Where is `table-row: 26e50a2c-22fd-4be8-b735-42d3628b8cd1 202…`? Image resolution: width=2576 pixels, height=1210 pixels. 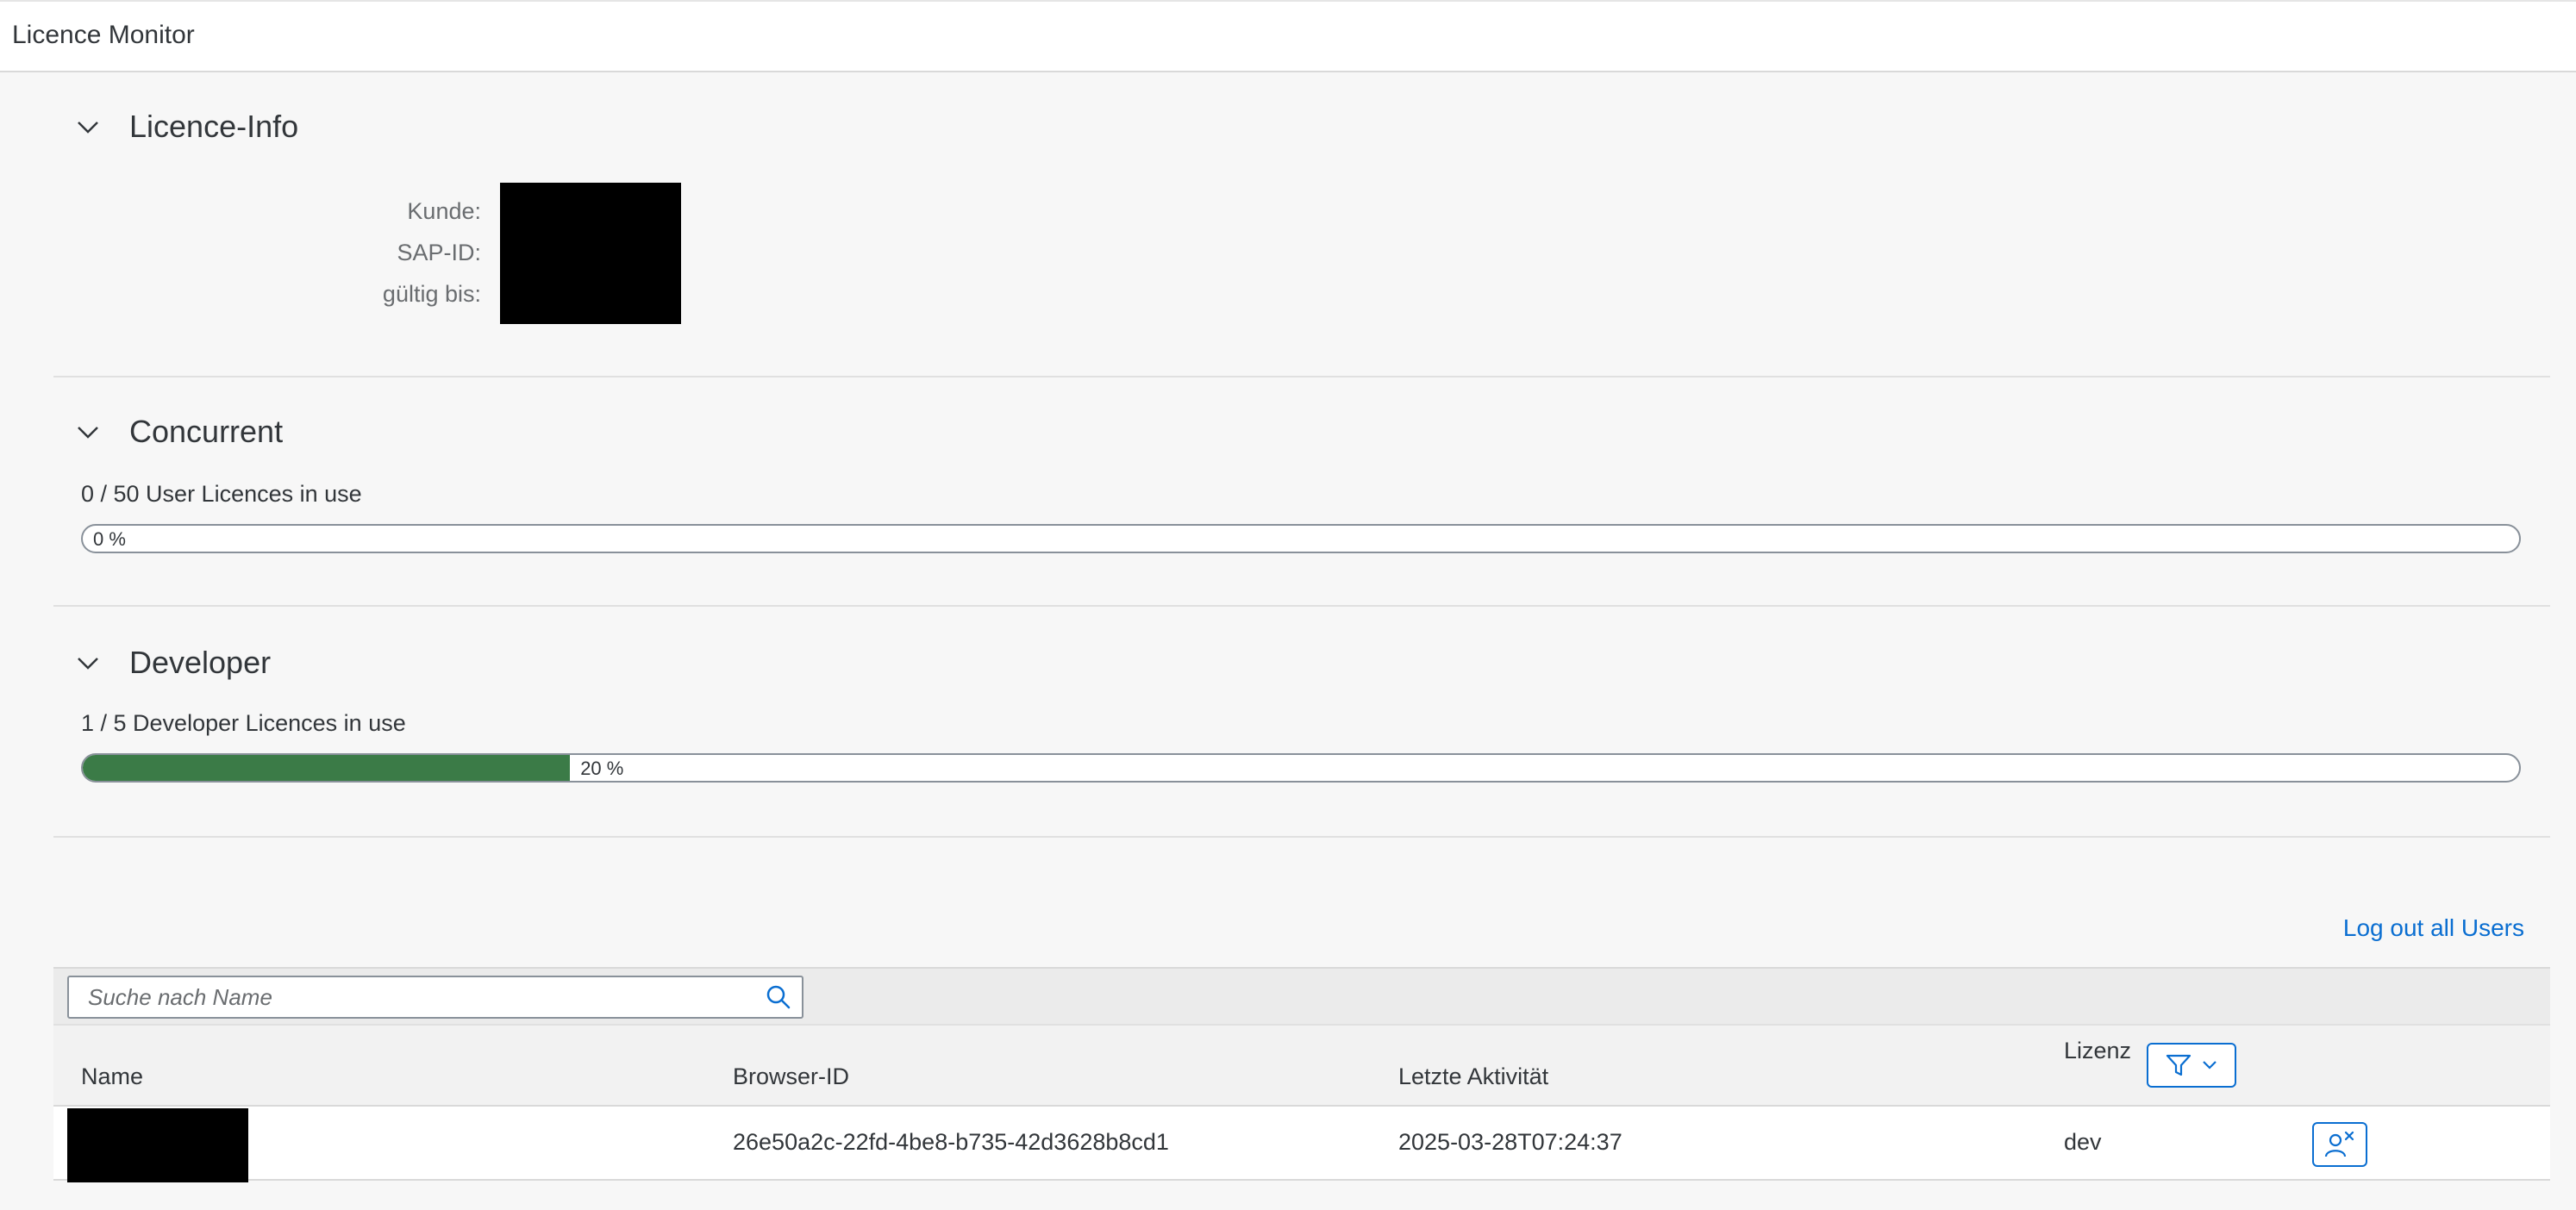
table-row: 26e50a2c-22fd-4be8-b735-42d3628b8cd1 202… is located at coordinates (1301, 1144).